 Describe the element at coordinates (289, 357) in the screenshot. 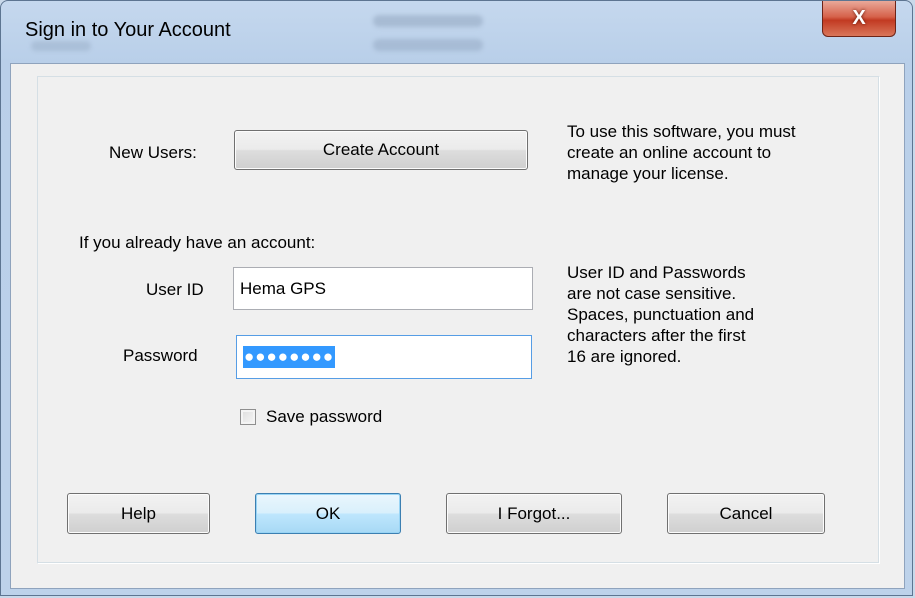

I see `password-masked-value: ●●●●●●●●` at that location.